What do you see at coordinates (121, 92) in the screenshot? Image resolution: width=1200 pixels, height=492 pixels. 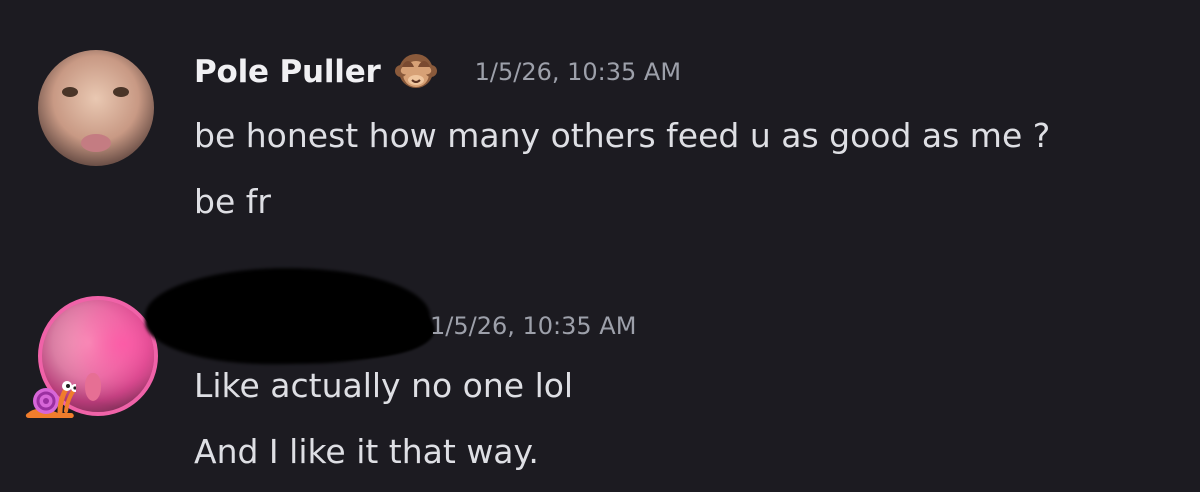 I see `avatar-eye-right` at bounding box center [121, 92].